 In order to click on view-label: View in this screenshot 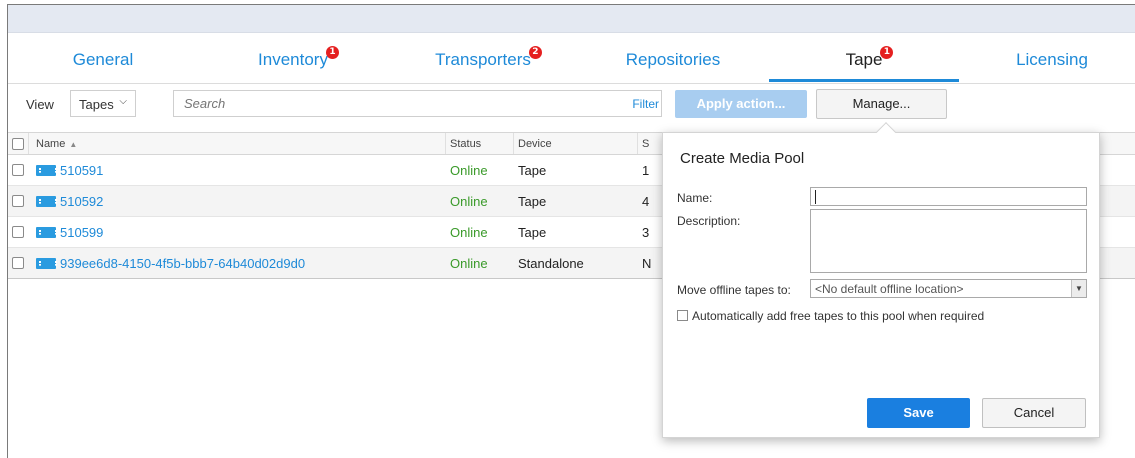, I will do `click(40, 104)`.